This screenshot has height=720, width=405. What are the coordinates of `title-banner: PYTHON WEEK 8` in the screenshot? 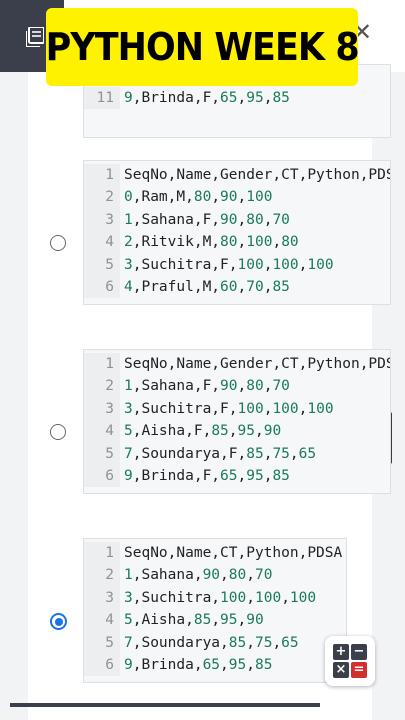 It's located at (202, 47).